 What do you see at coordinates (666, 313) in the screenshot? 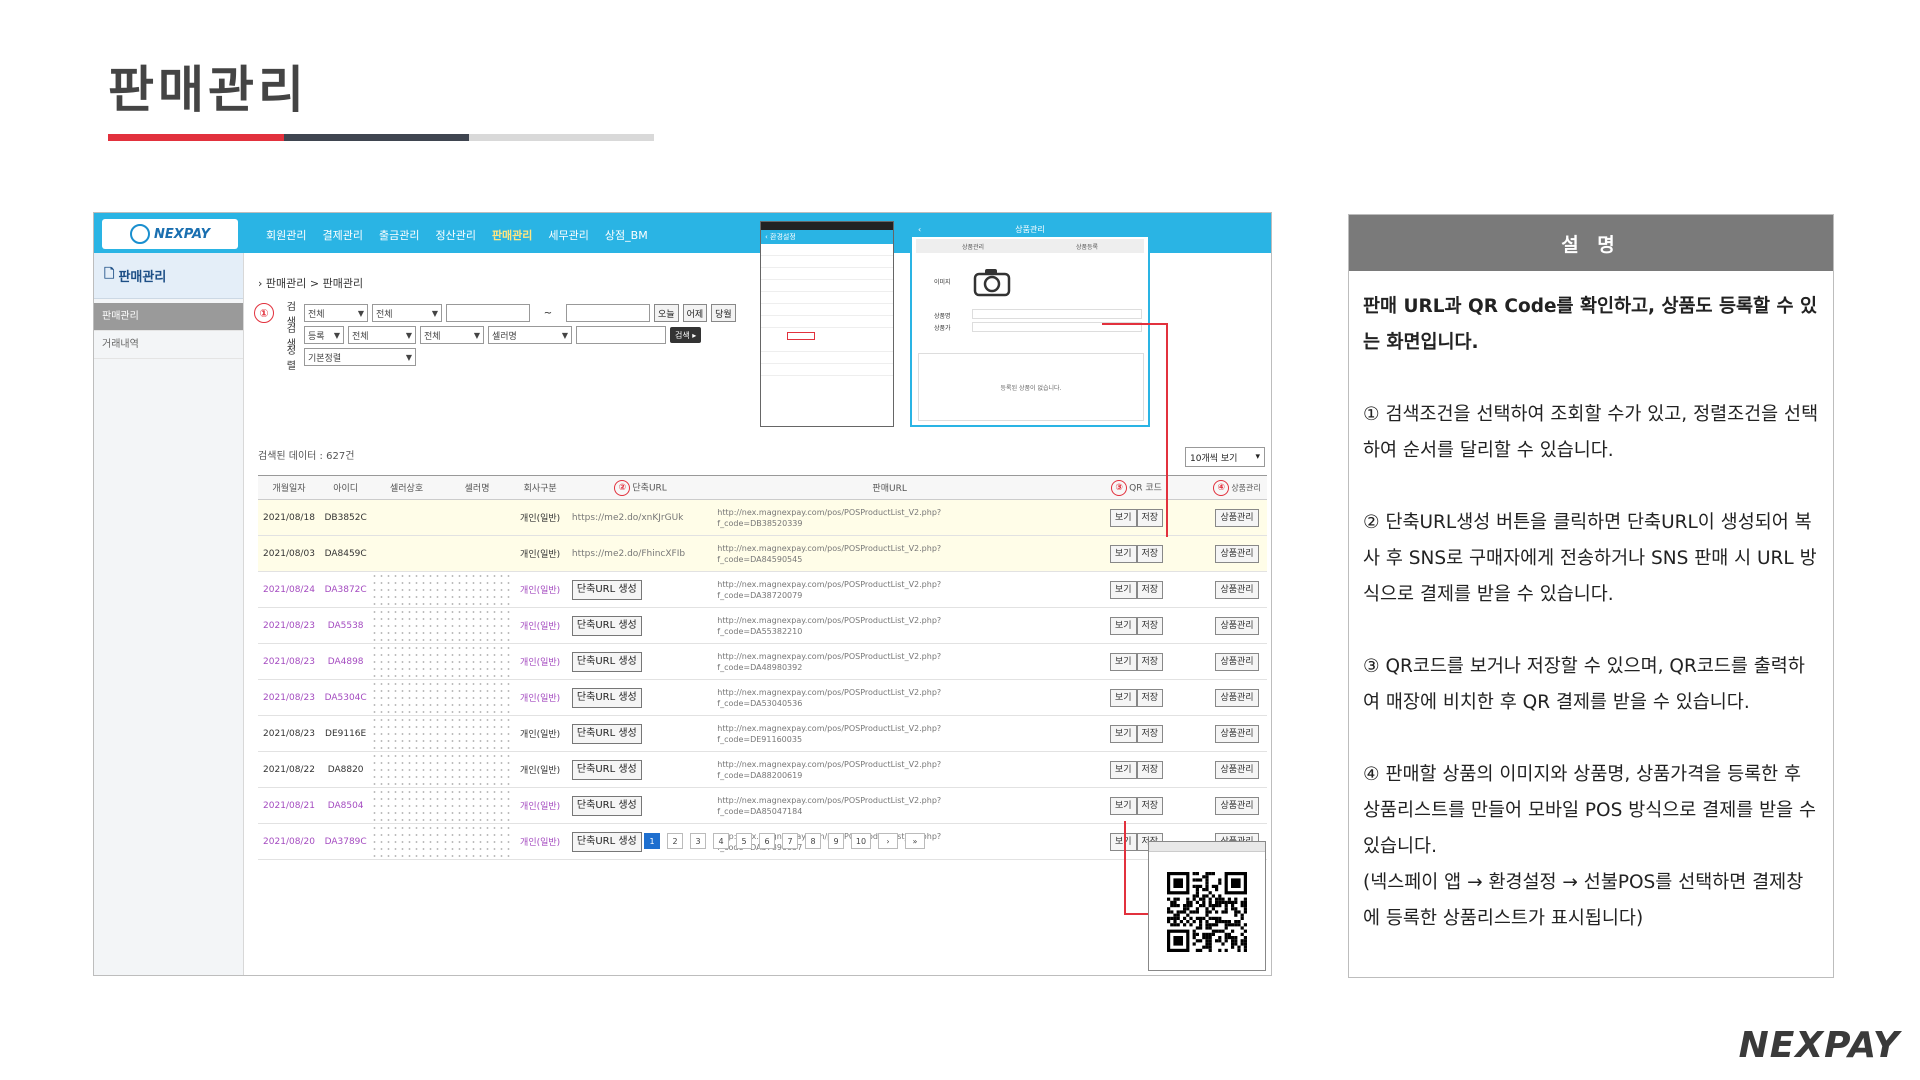
I see `today-button: 오늘` at bounding box center [666, 313].